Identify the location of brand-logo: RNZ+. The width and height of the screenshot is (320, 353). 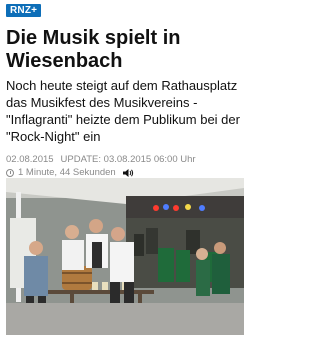
(24, 10).